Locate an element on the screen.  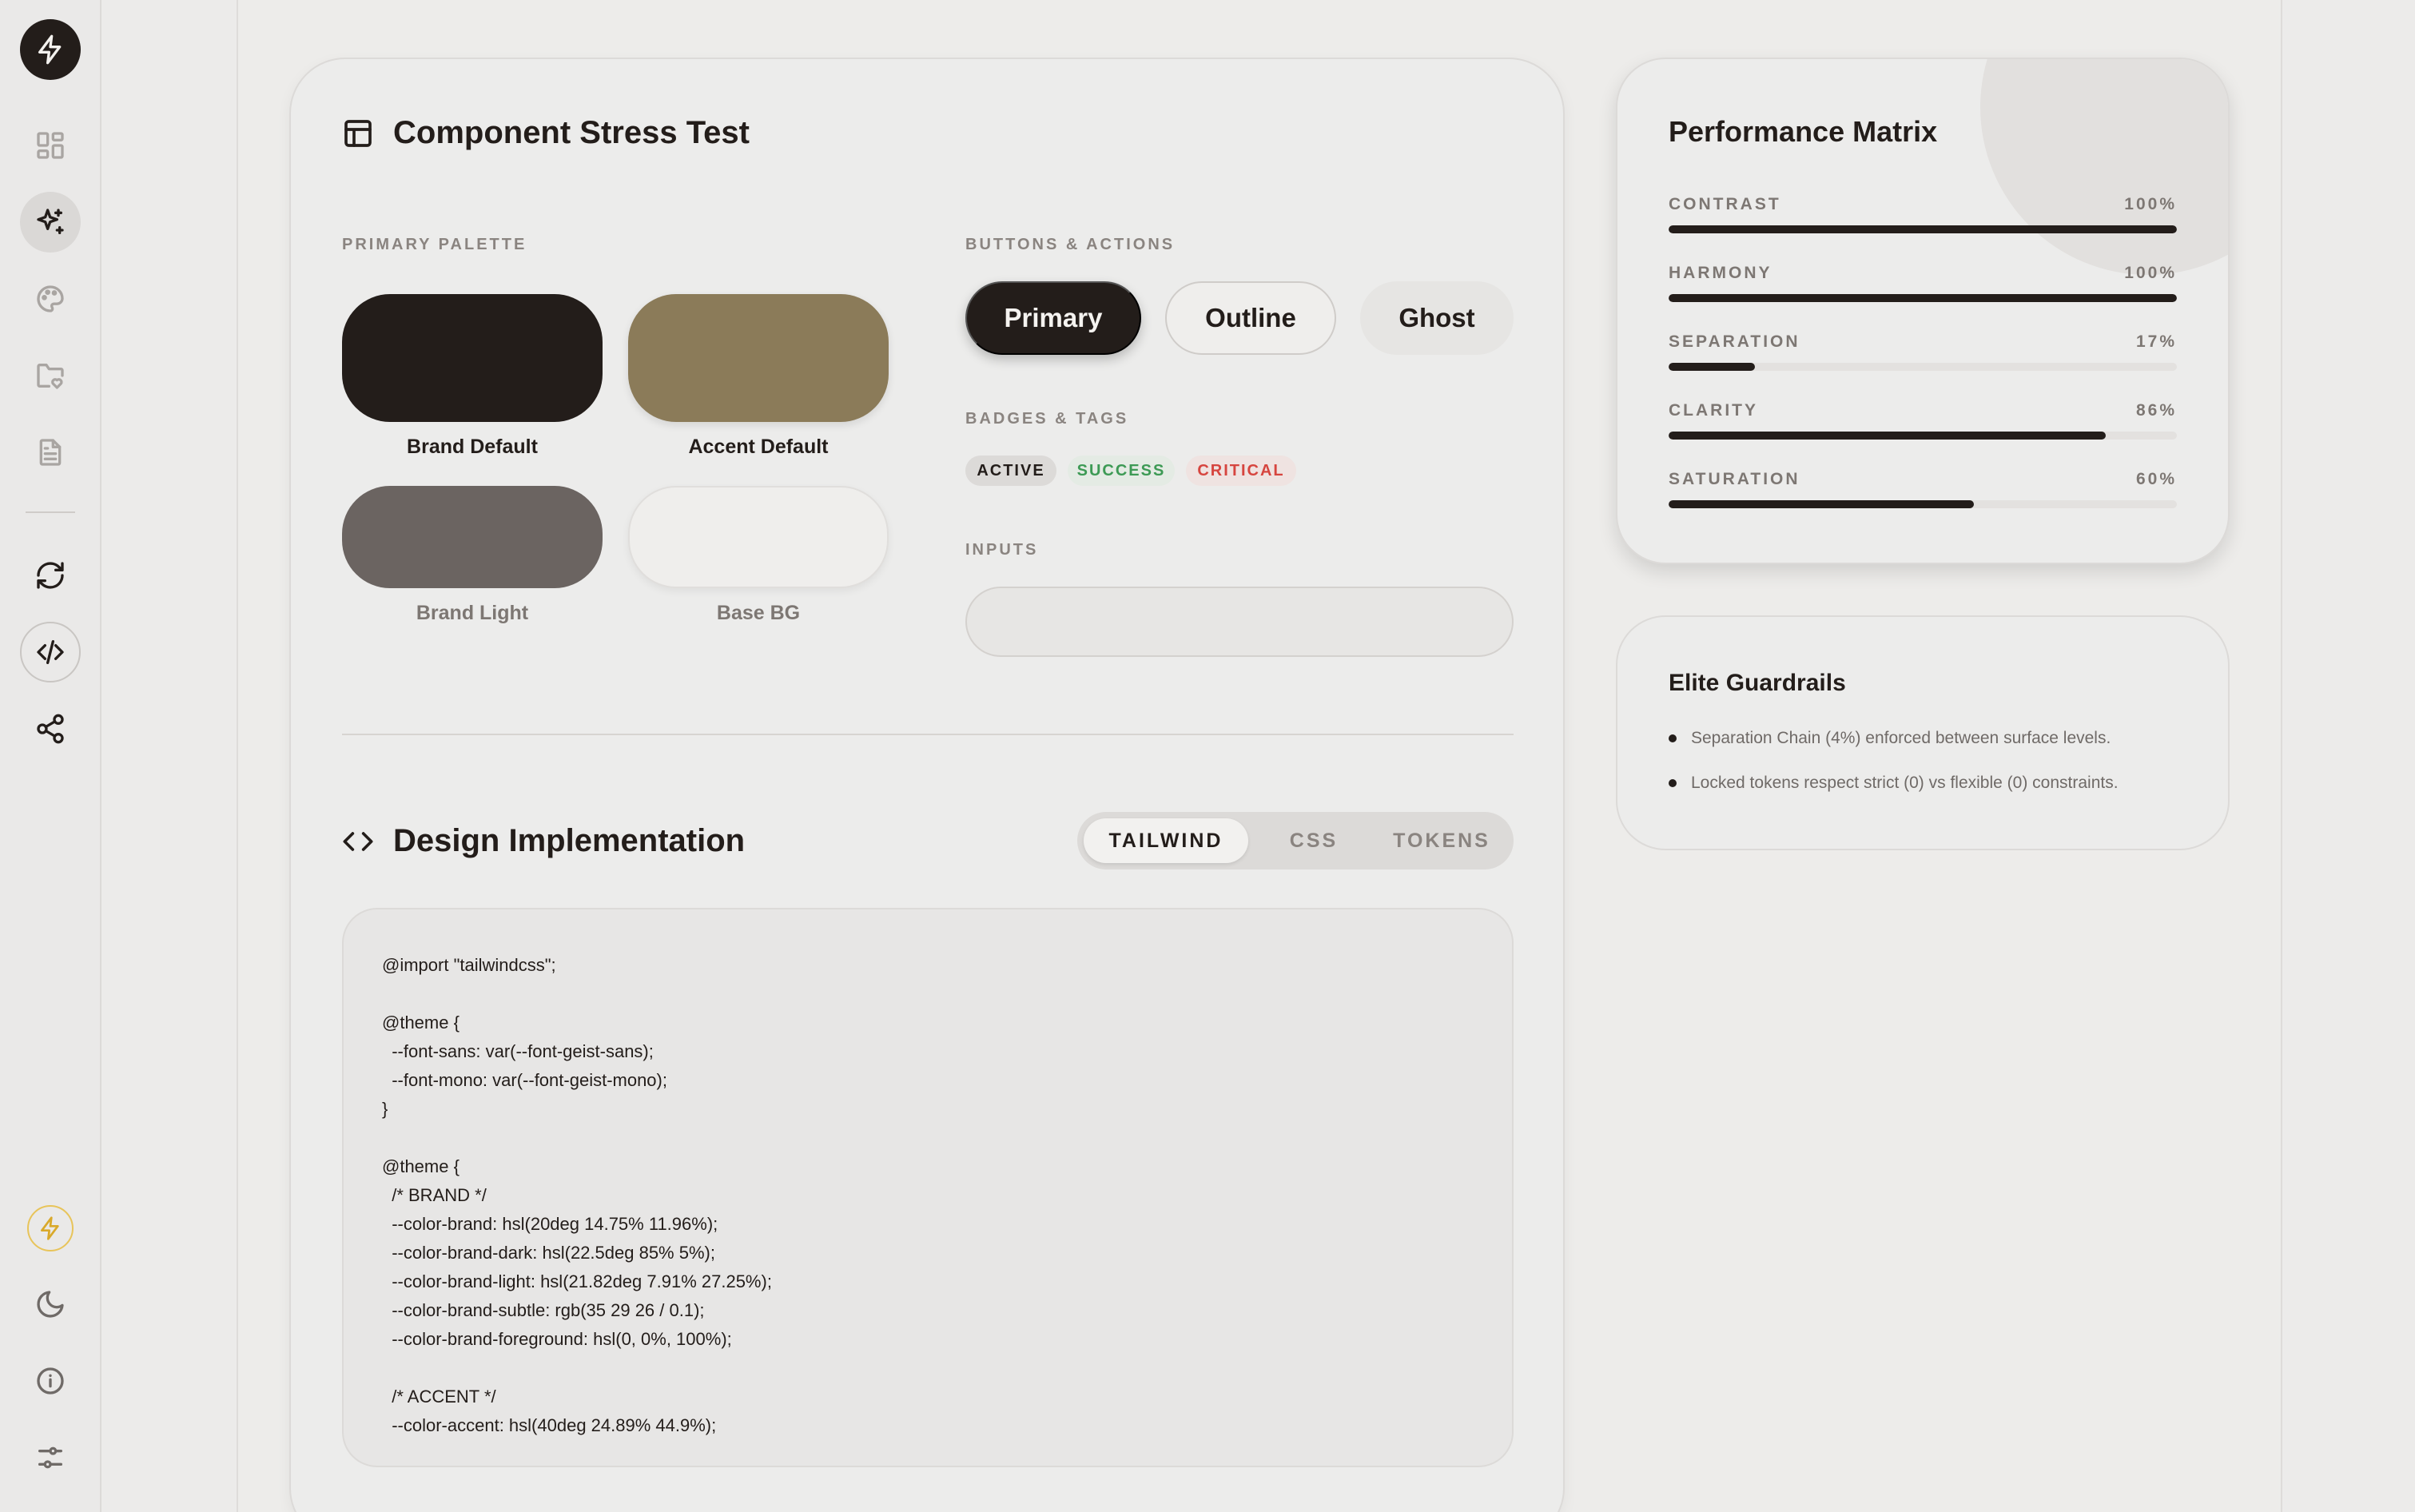
implementation-tab-group: TAILWIND CSS TOKENS is located at coordinates (1296, 840).